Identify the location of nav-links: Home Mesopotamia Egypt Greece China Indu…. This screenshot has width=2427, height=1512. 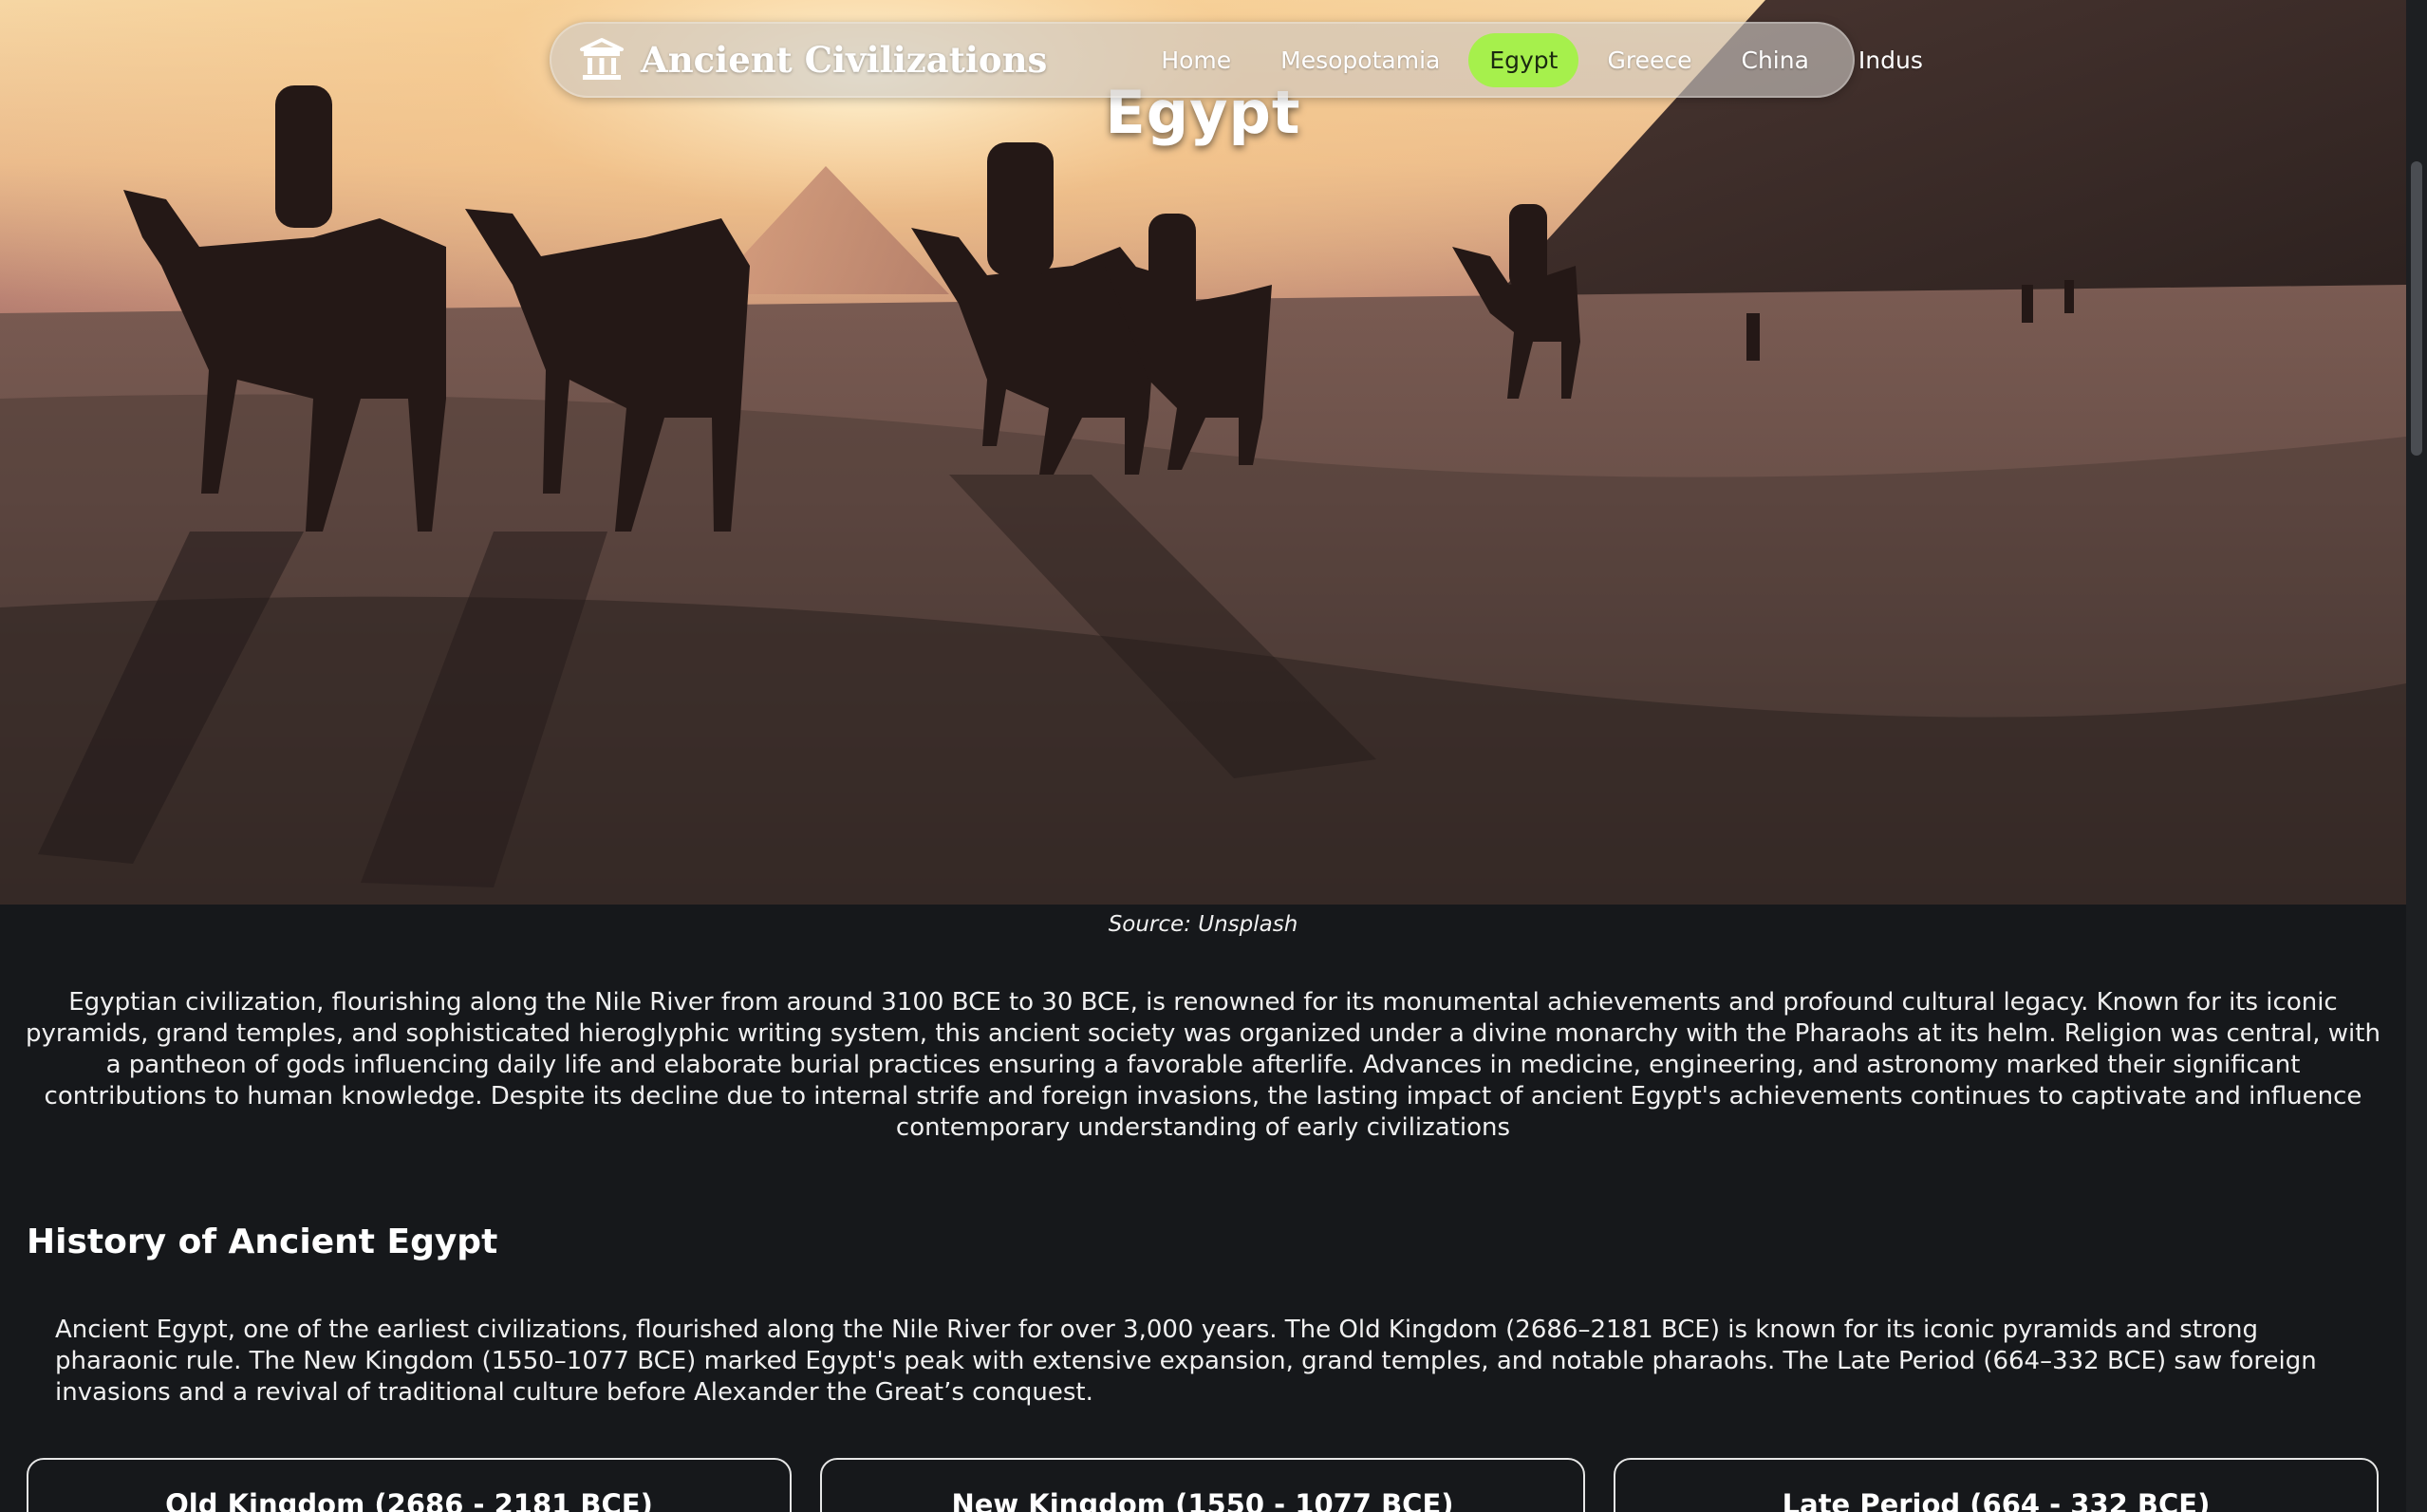
(1542, 59).